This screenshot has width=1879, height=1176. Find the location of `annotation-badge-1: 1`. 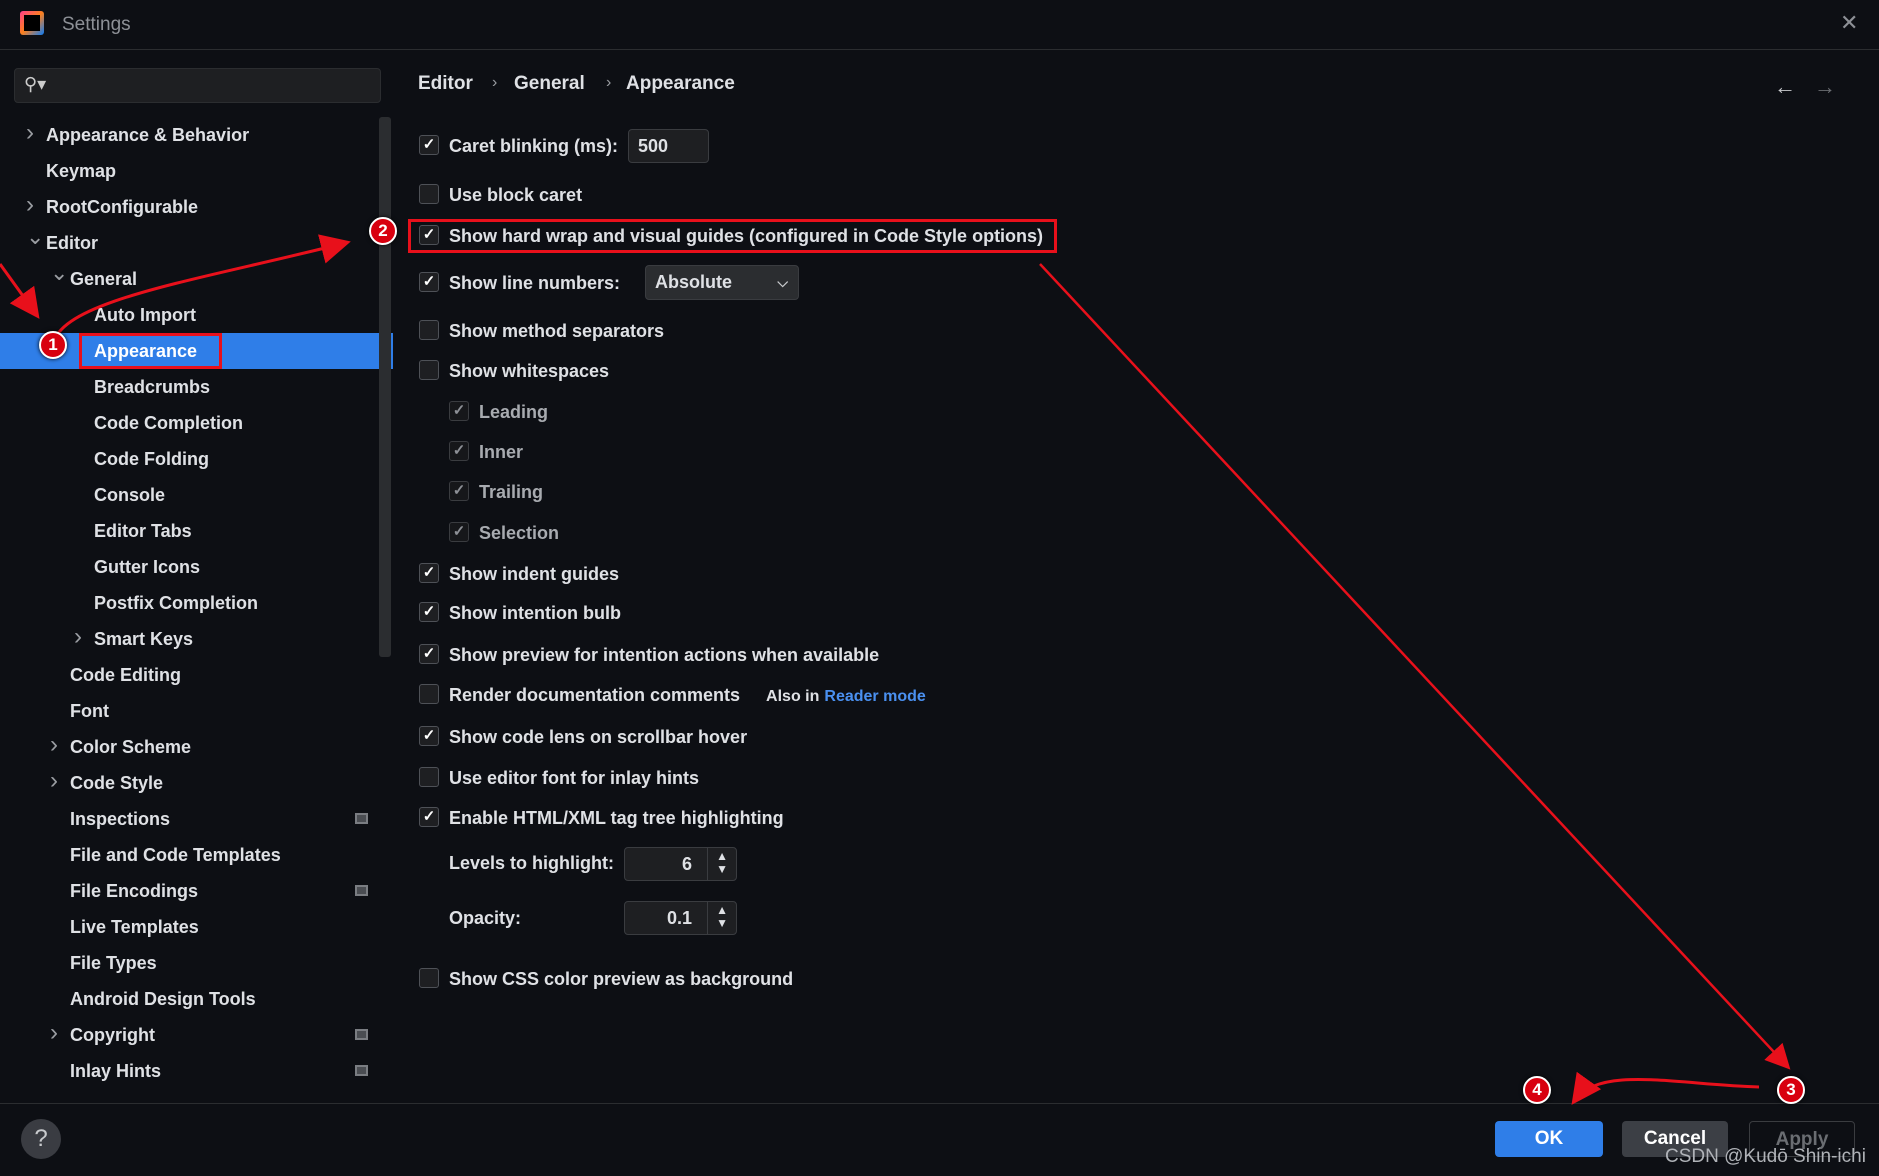

annotation-badge-1: 1 is located at coordinates (53, 345).